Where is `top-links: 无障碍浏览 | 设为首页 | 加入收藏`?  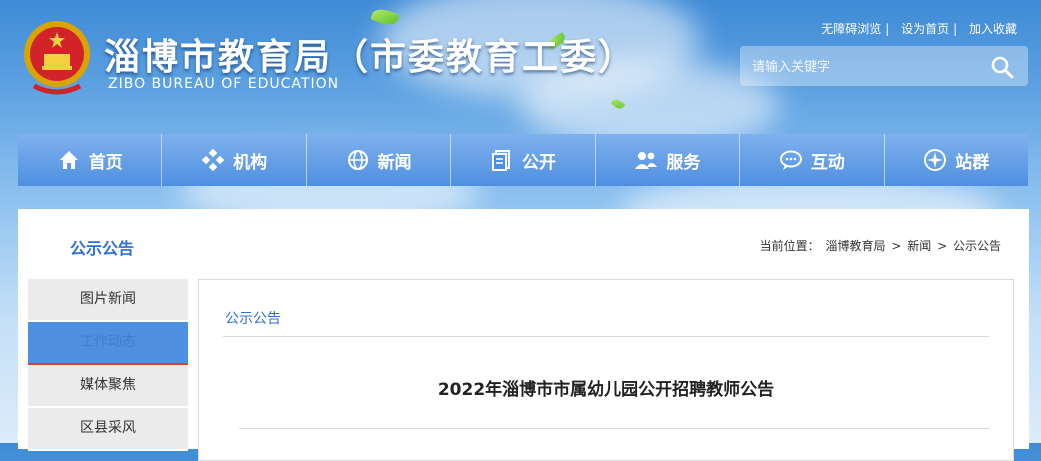
top-links: 无障碍浏览 | 设为首页 | 加入收藏 is located at coordinates (919, 29).